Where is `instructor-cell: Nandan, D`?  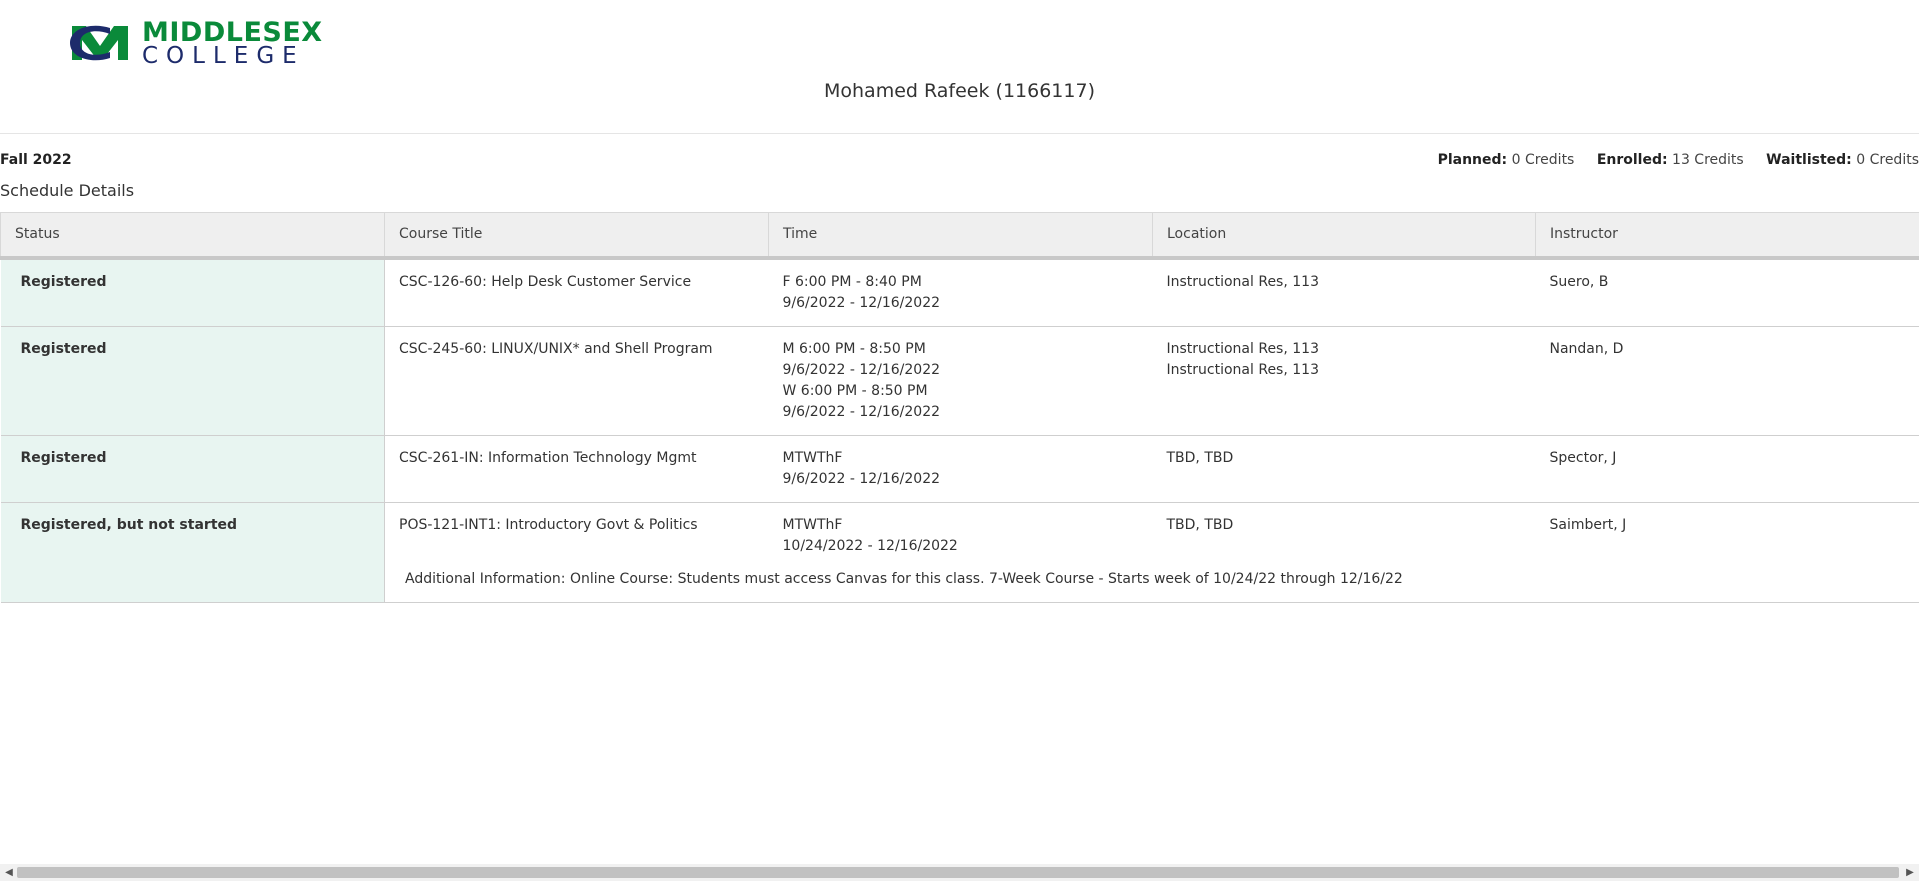 instructor-cell: Nandan, D is located at coordinates (1727, 380).